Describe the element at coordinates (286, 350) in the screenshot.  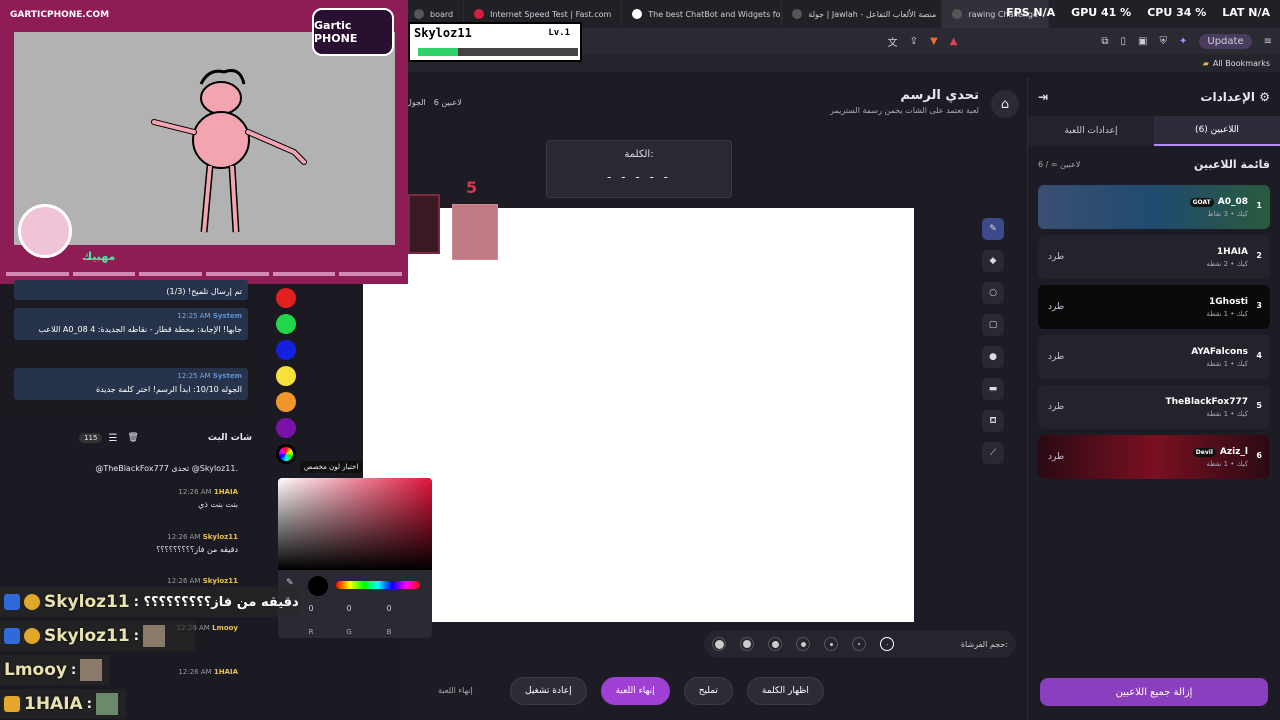
I see `color-swatch-blue` at that location.